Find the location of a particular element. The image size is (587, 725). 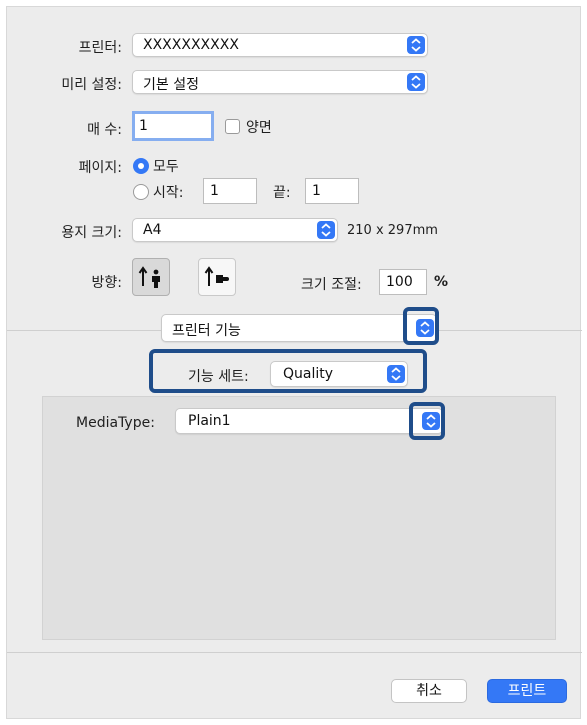

landscape-icon is located at coordinates (216, 276).